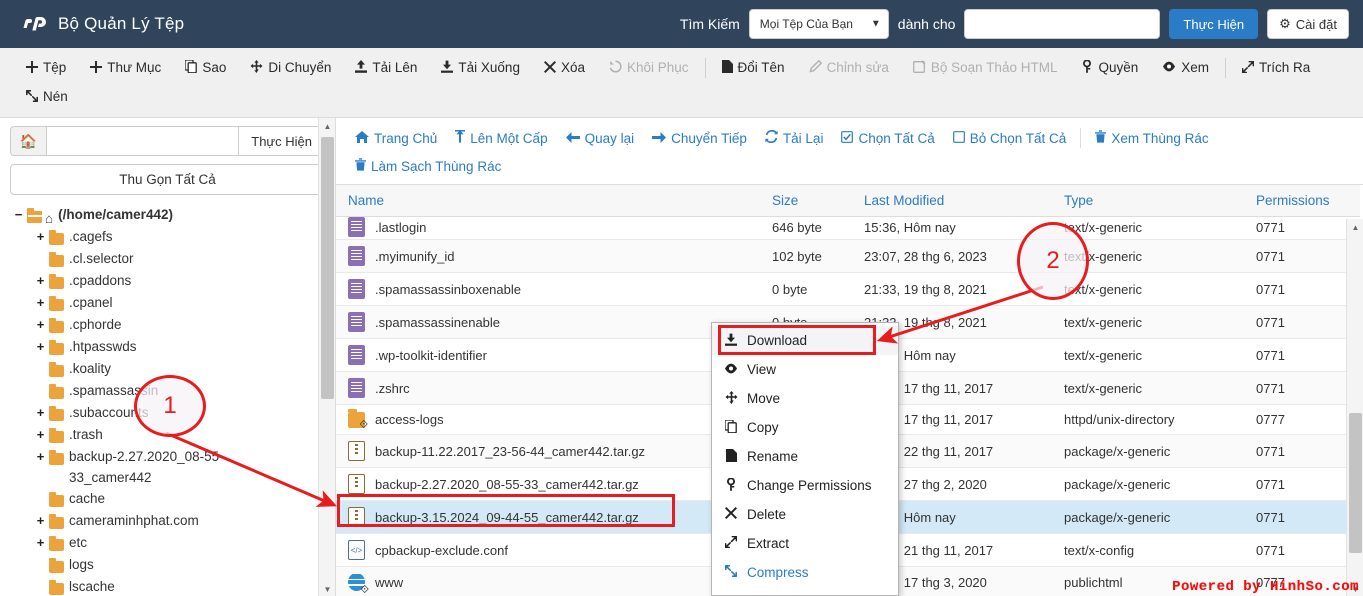 The image size is (1363, 596). What do you see at coordinates (281, 141) in the screenshot?
I see `path-go-button: Thực Hiện` at bounding box center [281, 141].